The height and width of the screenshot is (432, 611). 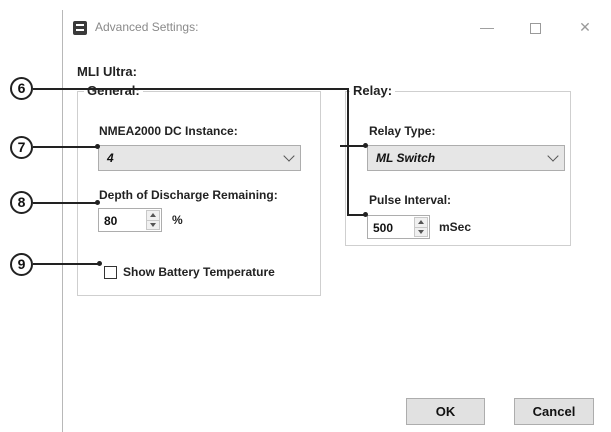 I want to click on pulse-interval-unit: mSec, so click(x=455, y=227).